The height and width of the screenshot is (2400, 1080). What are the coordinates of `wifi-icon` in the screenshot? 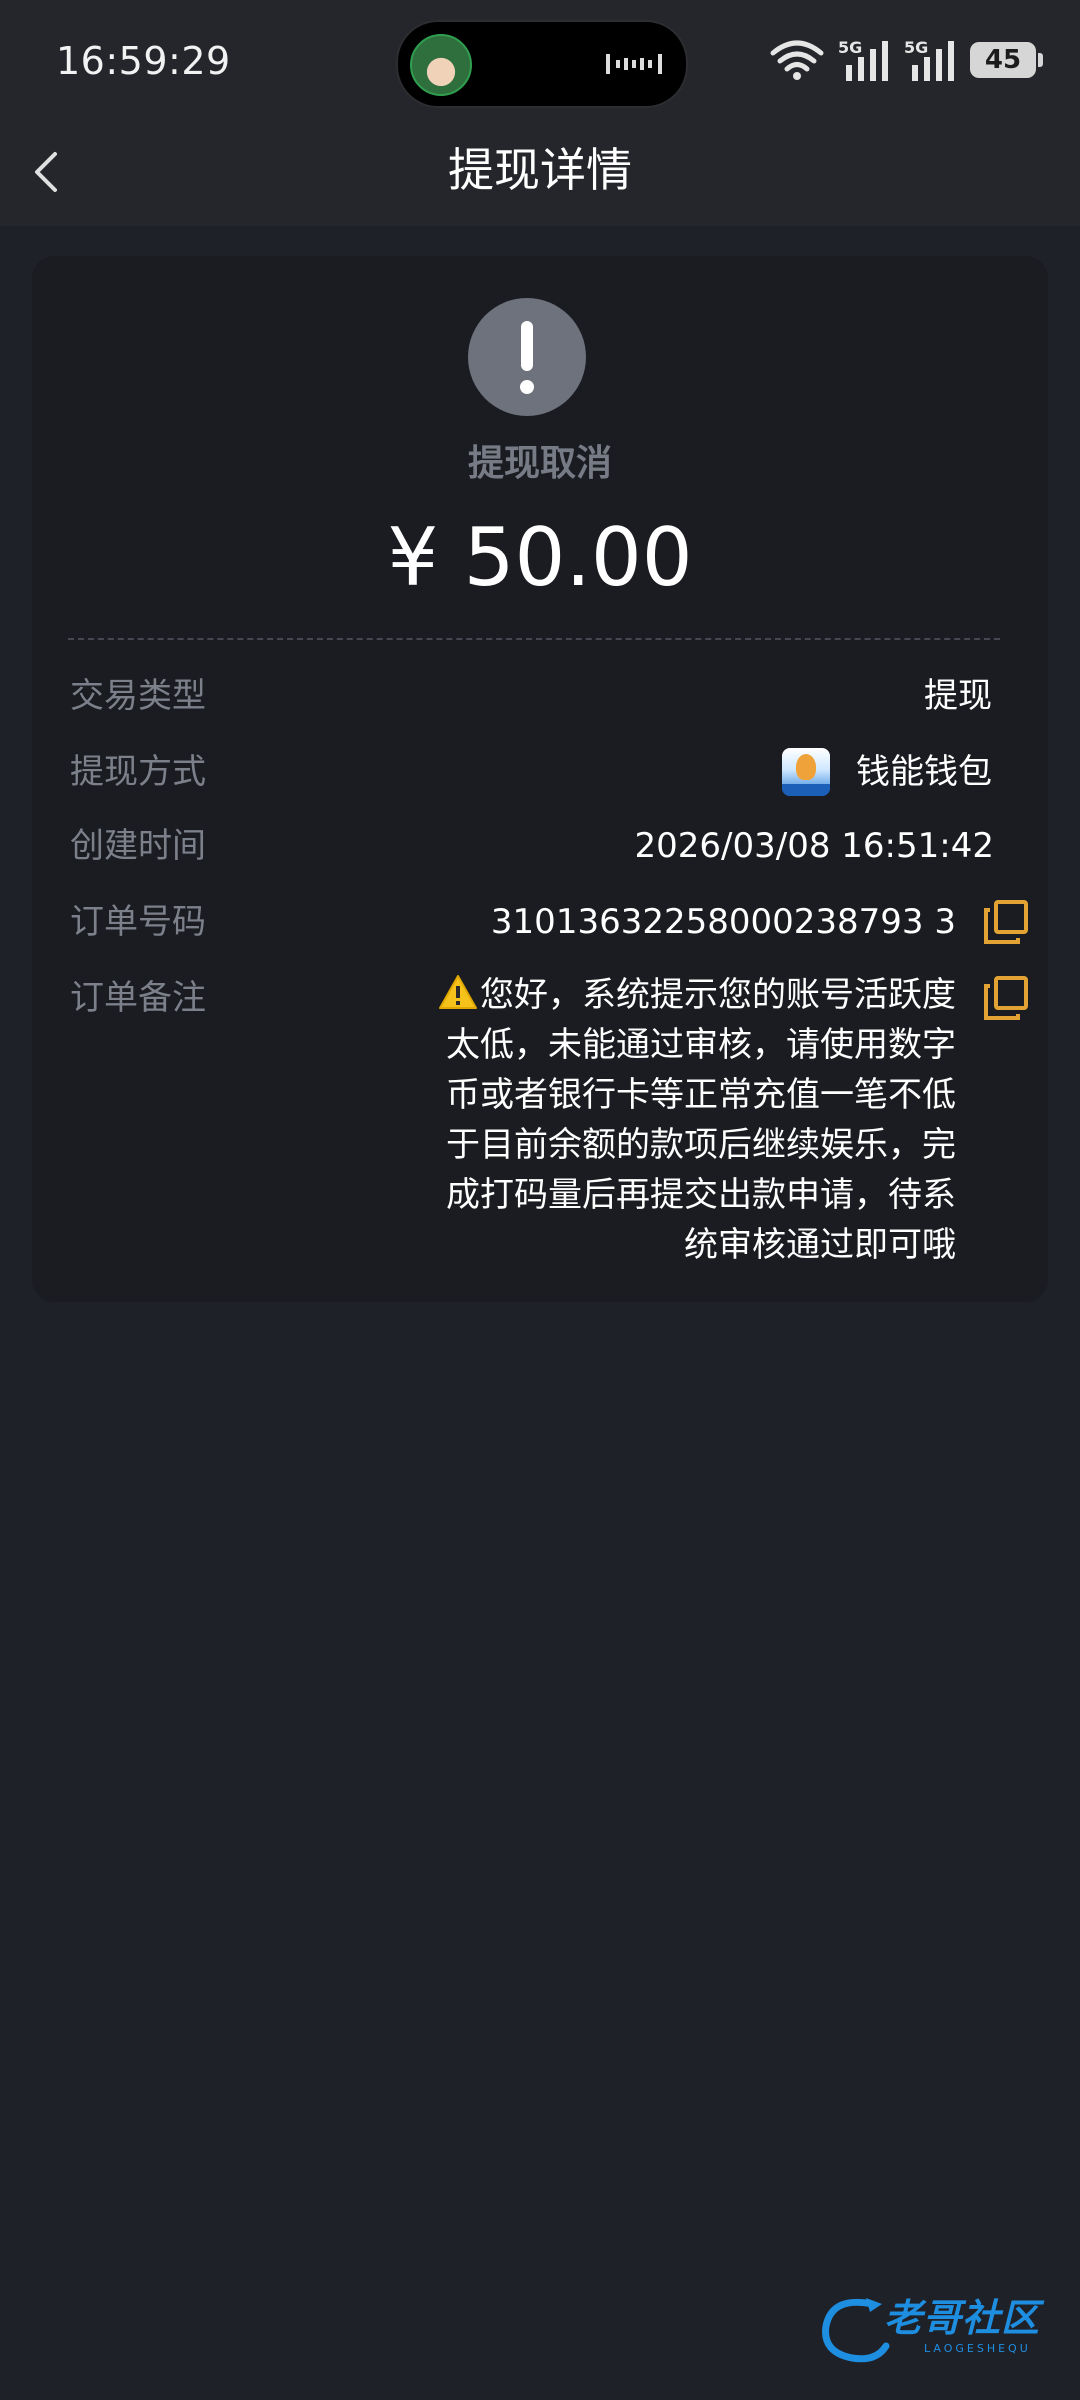 It's located at (797, 60).